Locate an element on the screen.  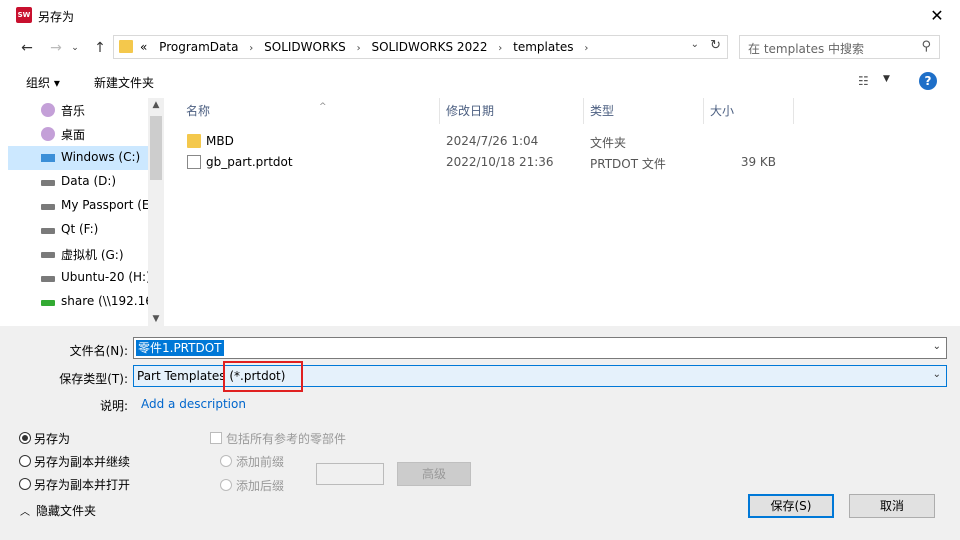
sidebar-item-my-passport-e: My Passport (E is located at coordinates (79, 206).